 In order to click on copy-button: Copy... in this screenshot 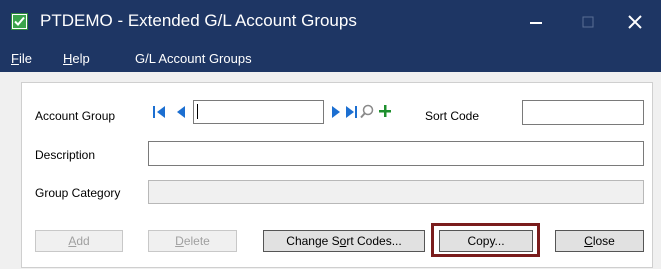, I will do `click(486, 241)`.